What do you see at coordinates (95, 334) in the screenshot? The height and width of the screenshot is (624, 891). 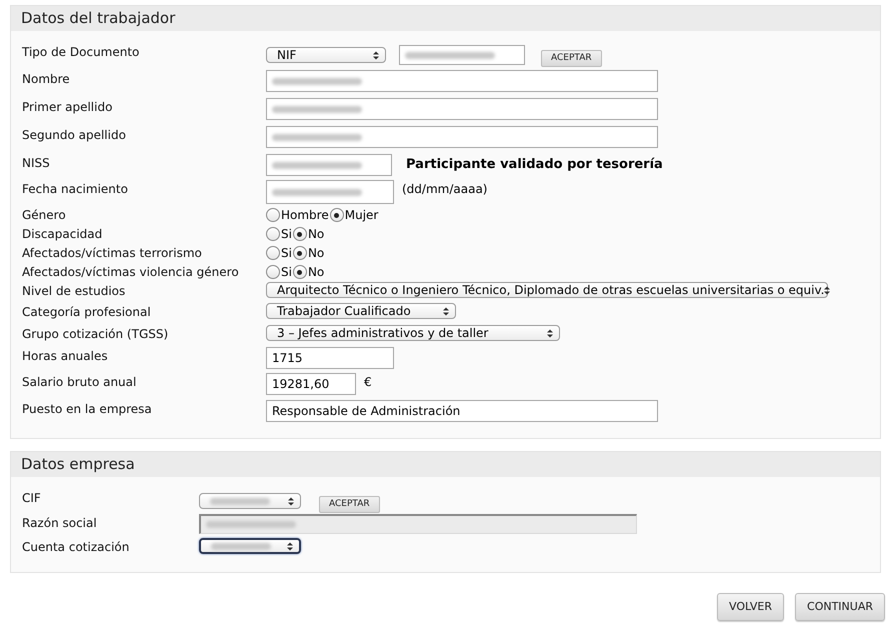 I see `field-label: Grupo cotización (TGSS)` at bounding box center [95, 334].